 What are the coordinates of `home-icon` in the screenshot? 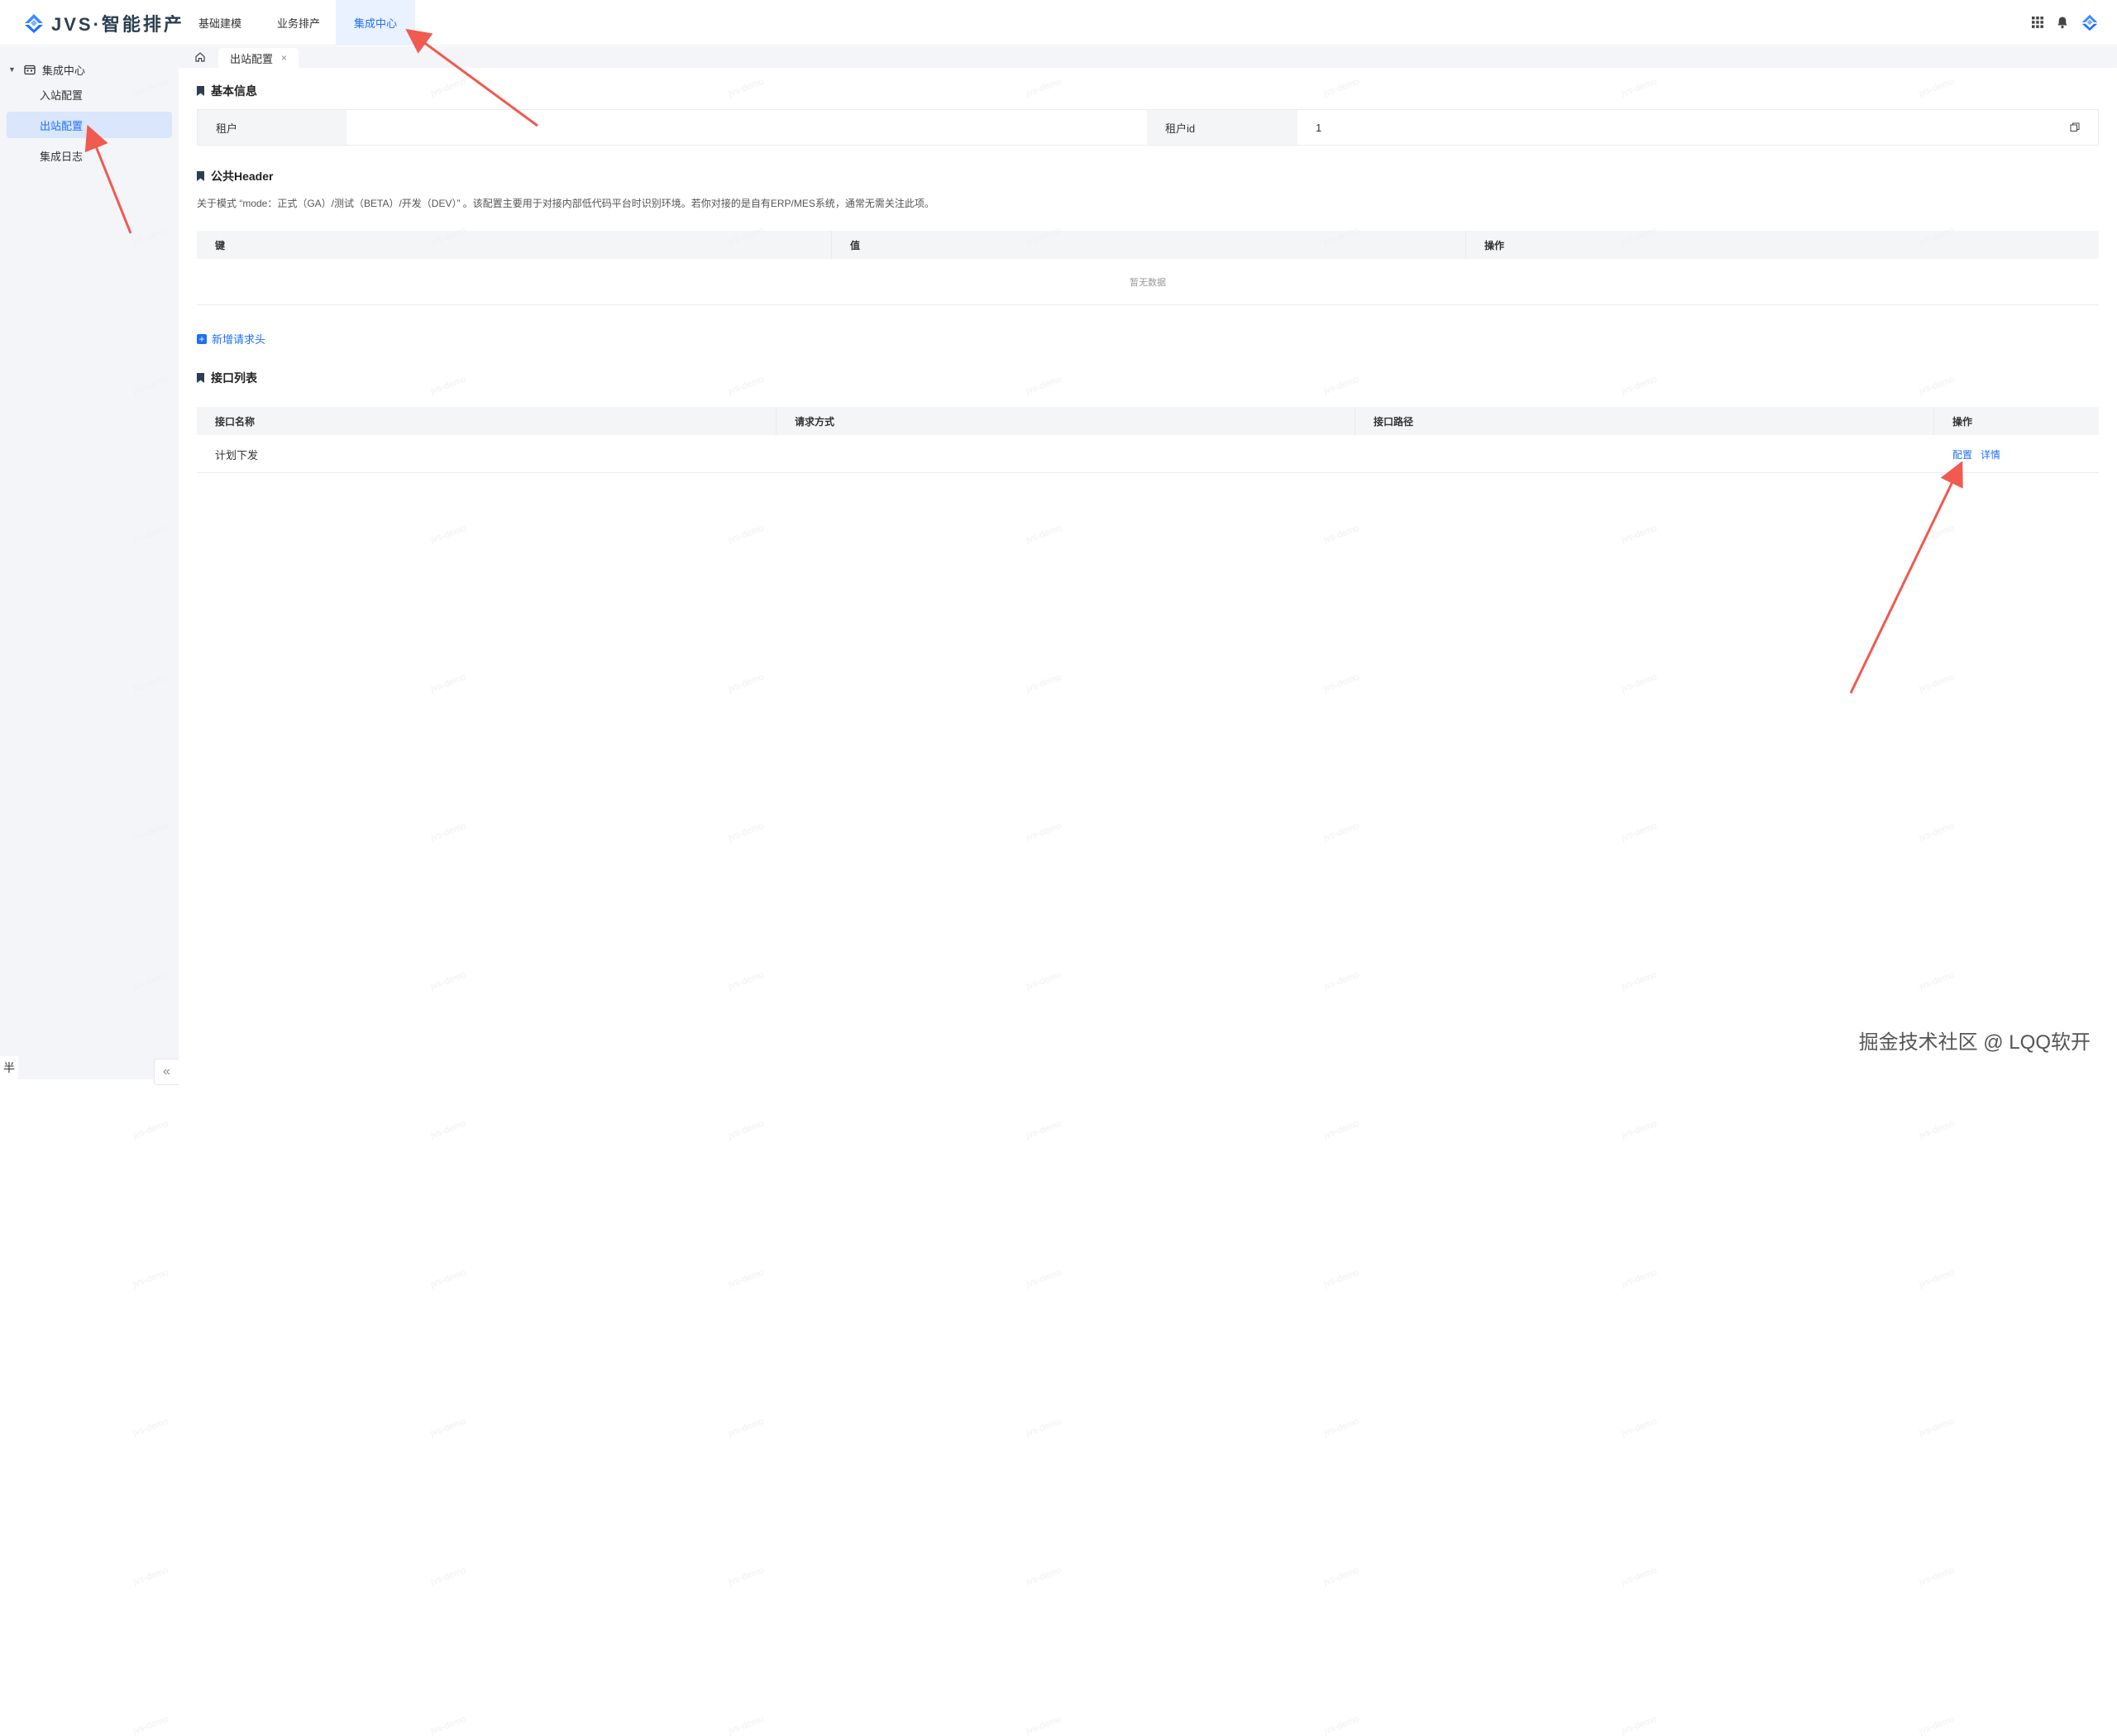 It's located at (200, 57).